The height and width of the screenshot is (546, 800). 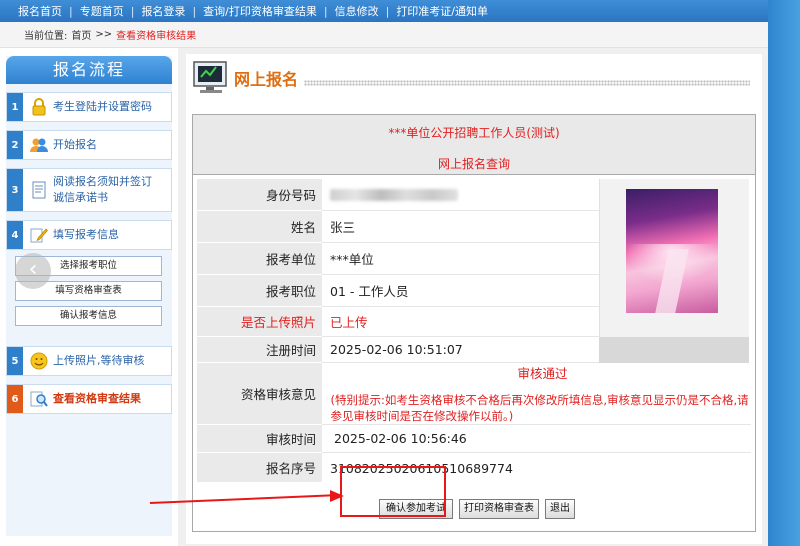 I want to click on row-position: 报考职位 01 - 工作人员, so click(x=398, y=291).